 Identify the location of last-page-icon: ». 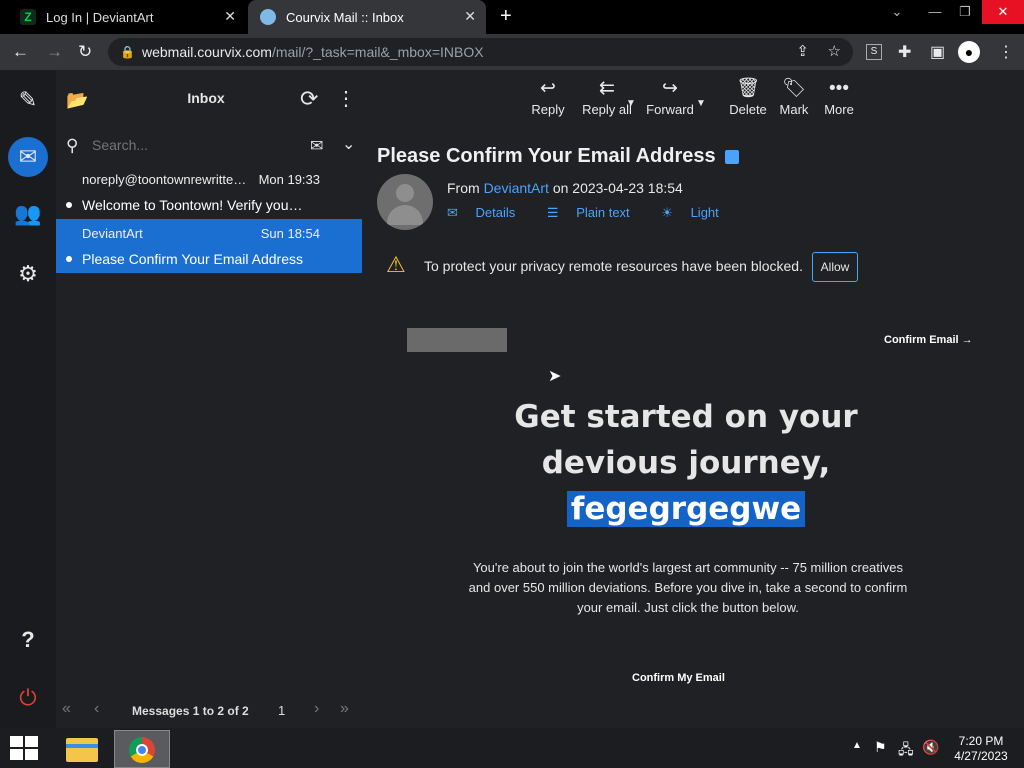
(344, 709).